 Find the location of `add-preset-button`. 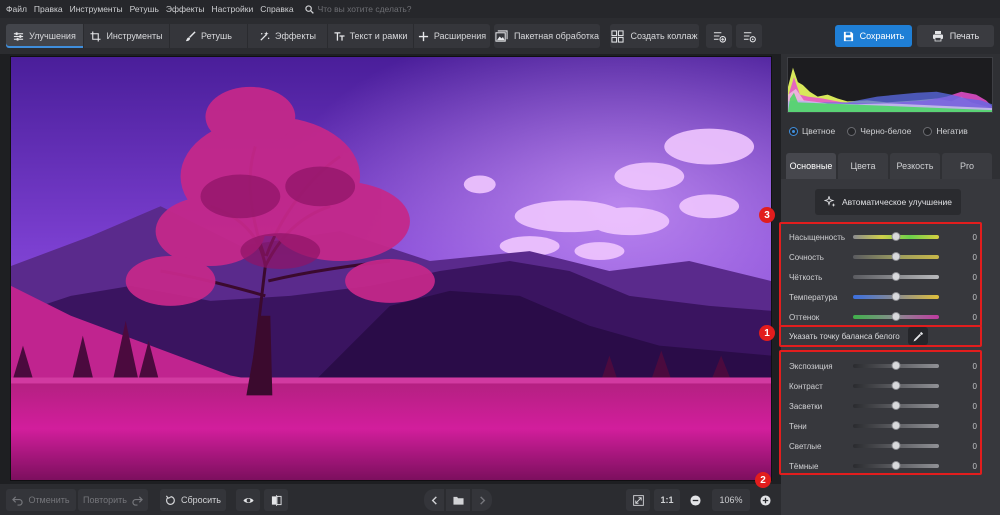

add-preset-button is located at coordinates (719, 36).